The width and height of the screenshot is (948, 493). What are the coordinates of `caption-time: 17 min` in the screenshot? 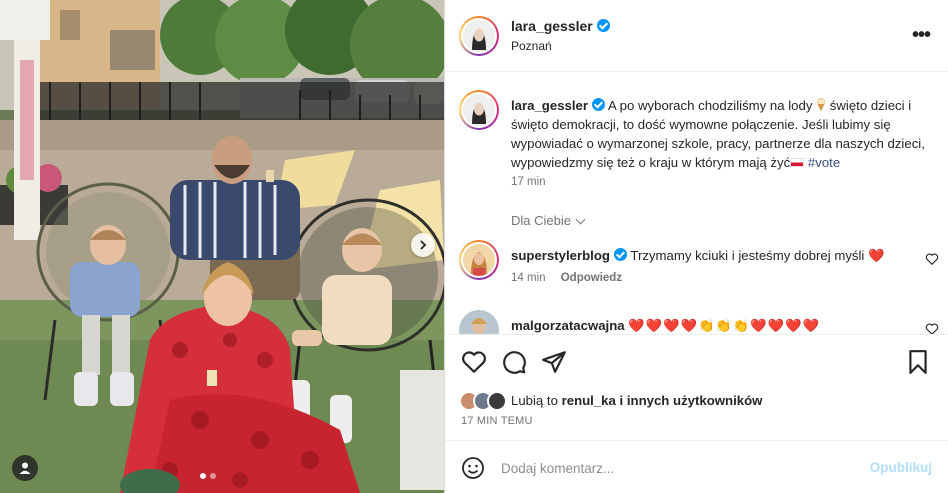 It's located at (528, 182).